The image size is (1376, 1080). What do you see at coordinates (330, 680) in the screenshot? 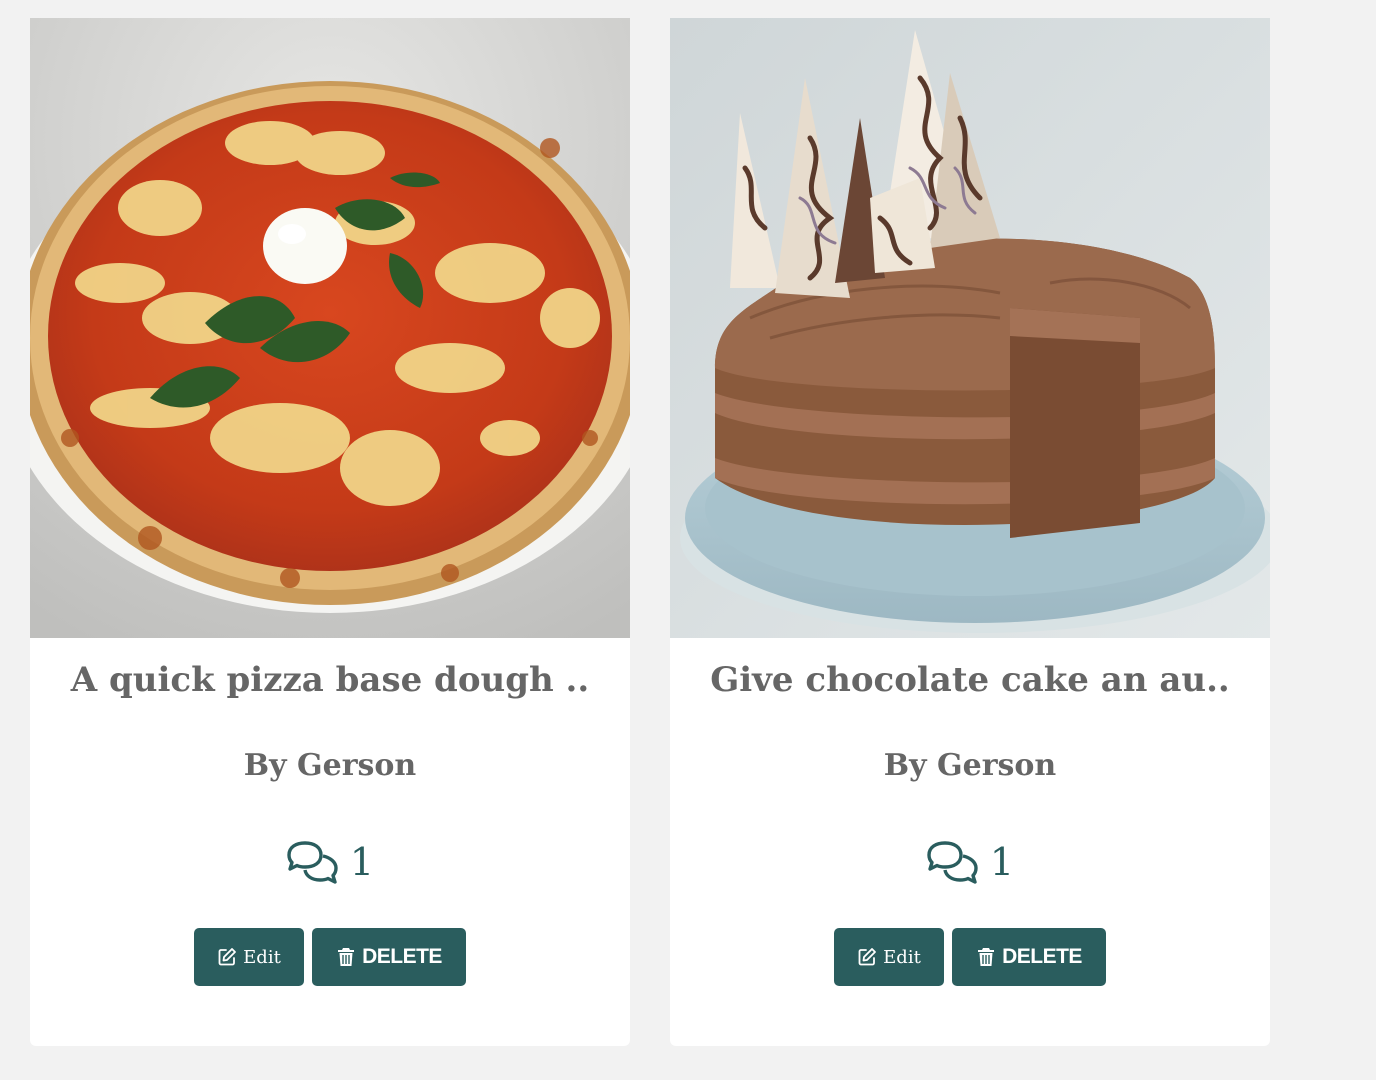
I see `recipe-title: A quick pizza base dough ..` at bounding box center [330, 680].